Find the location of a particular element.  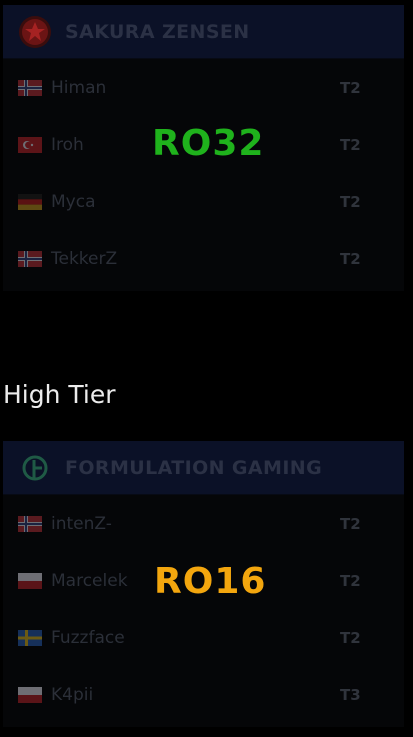

formulation-gaming-logo-icon is located at coordinates (35, 468).